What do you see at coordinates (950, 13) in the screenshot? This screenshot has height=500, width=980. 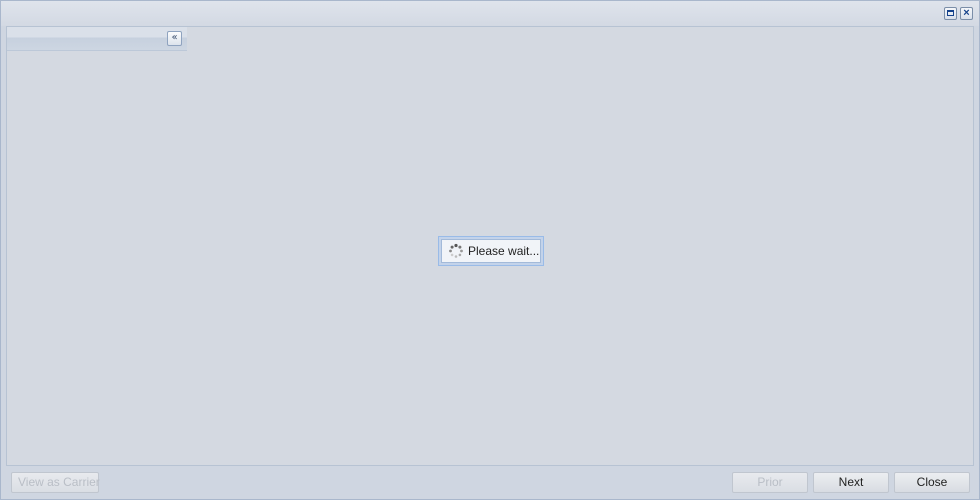 I see `maximize-icon` at bounding box center [950, 13].